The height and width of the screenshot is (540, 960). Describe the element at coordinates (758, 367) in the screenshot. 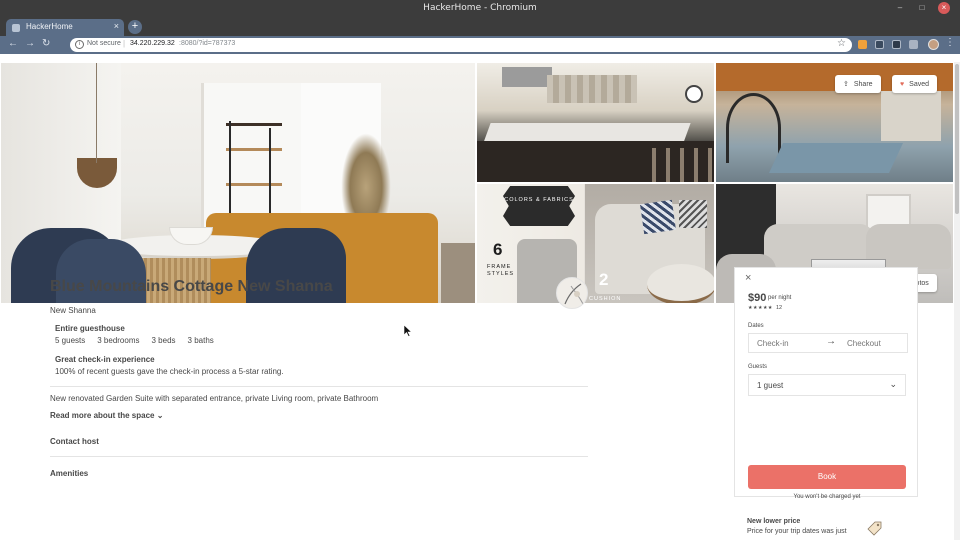

I see `guests-label: Guests` at that location.